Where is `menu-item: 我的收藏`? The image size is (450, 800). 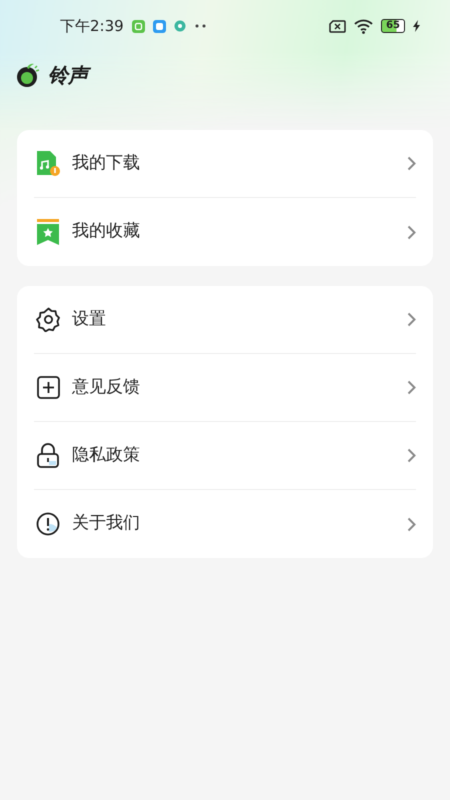 menu-item: 我的收藏 is located at coordinates (225, 232).